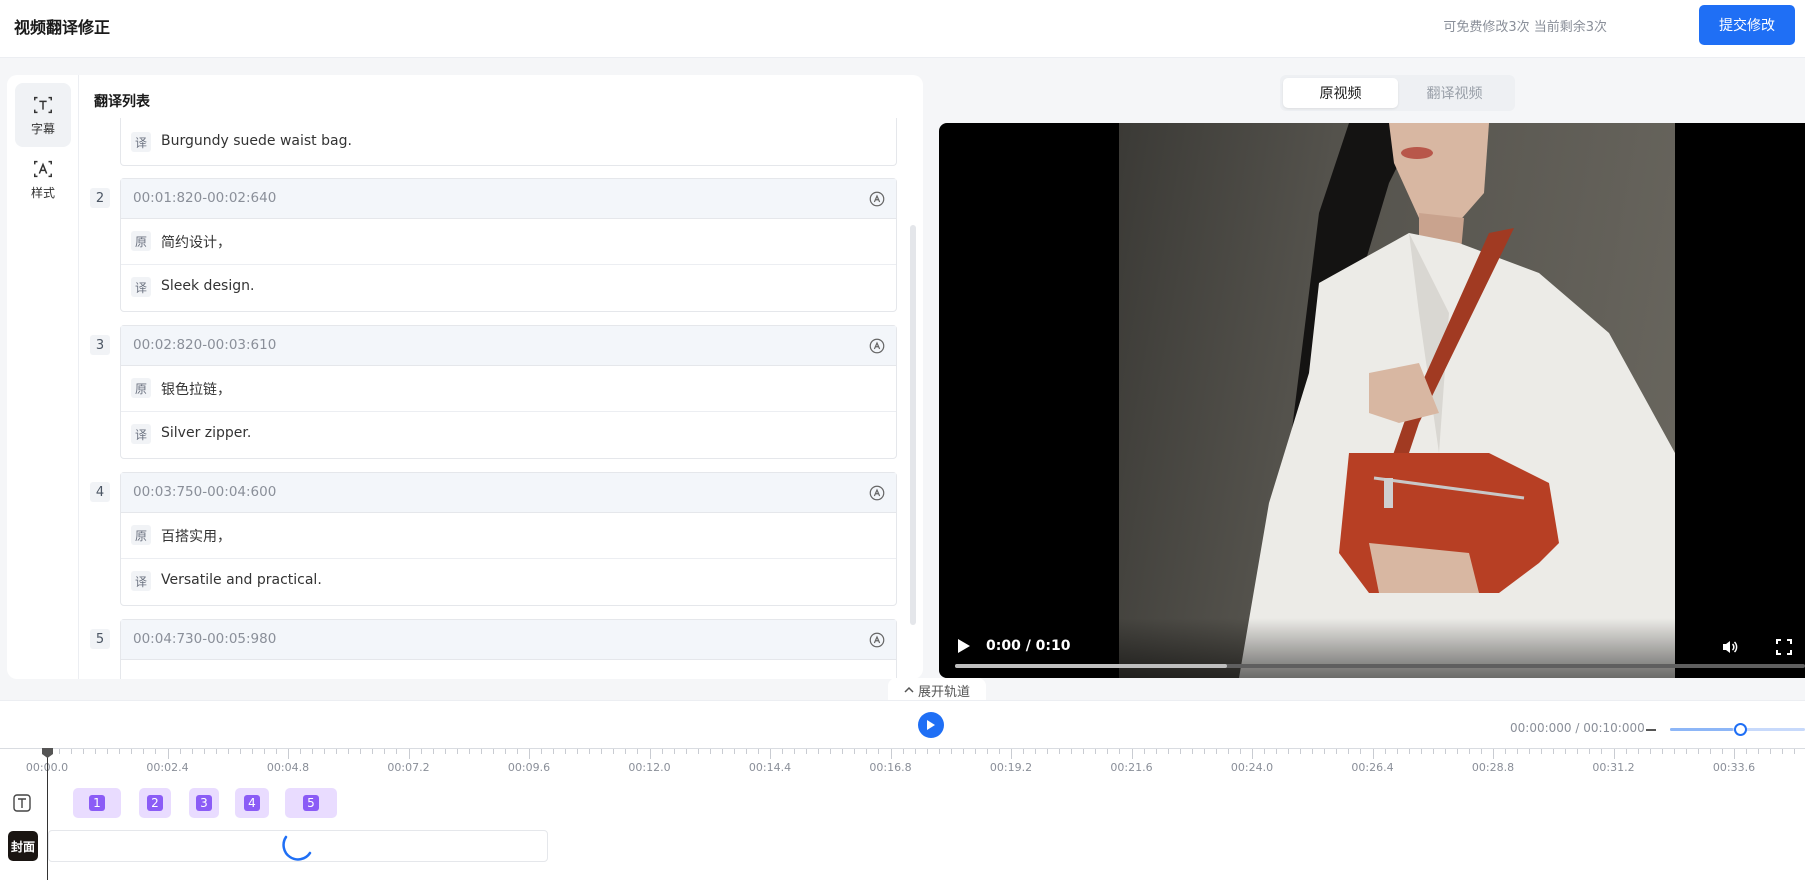  Describe the element at coordinates (23, 846) in the screenshot. I see `cover-thumbnail: 封面` at that location.